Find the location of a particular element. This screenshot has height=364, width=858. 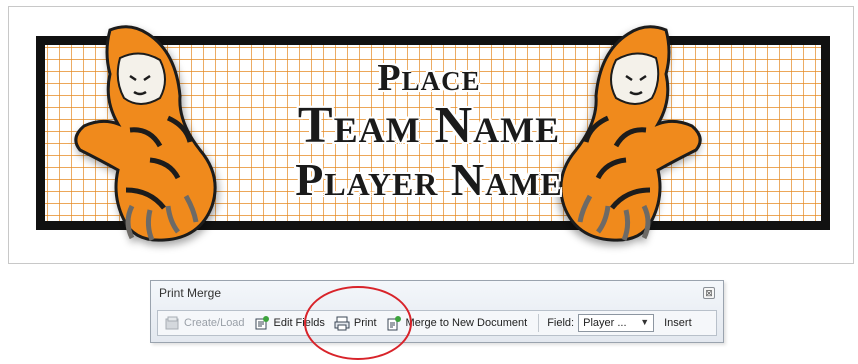

insert-label: Insert is located at coordinates (678, 323).